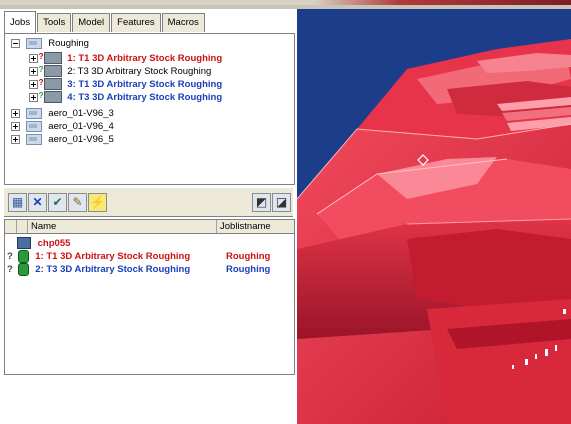 This screenshot has height=424, width=571. I want to click on tab-strip: Jobs Tools Model Features Macros, so click(105, 22).